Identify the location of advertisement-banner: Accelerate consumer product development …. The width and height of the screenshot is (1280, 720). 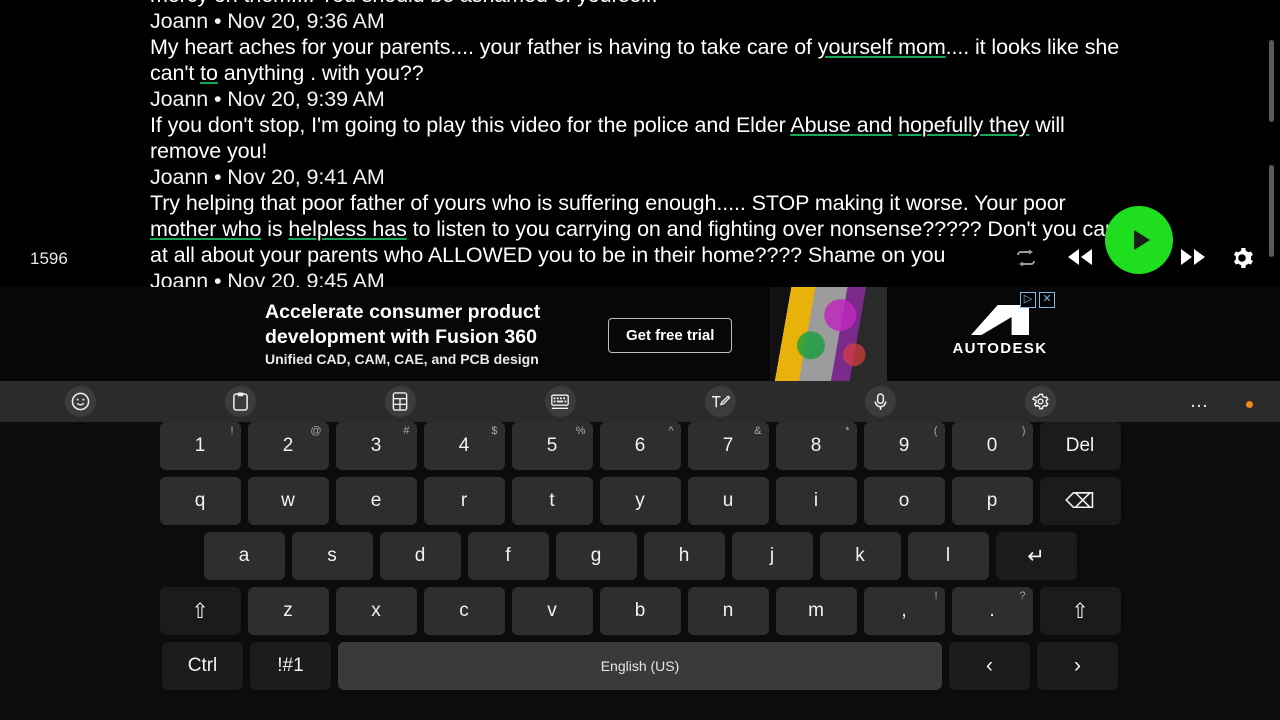
(640, 334).